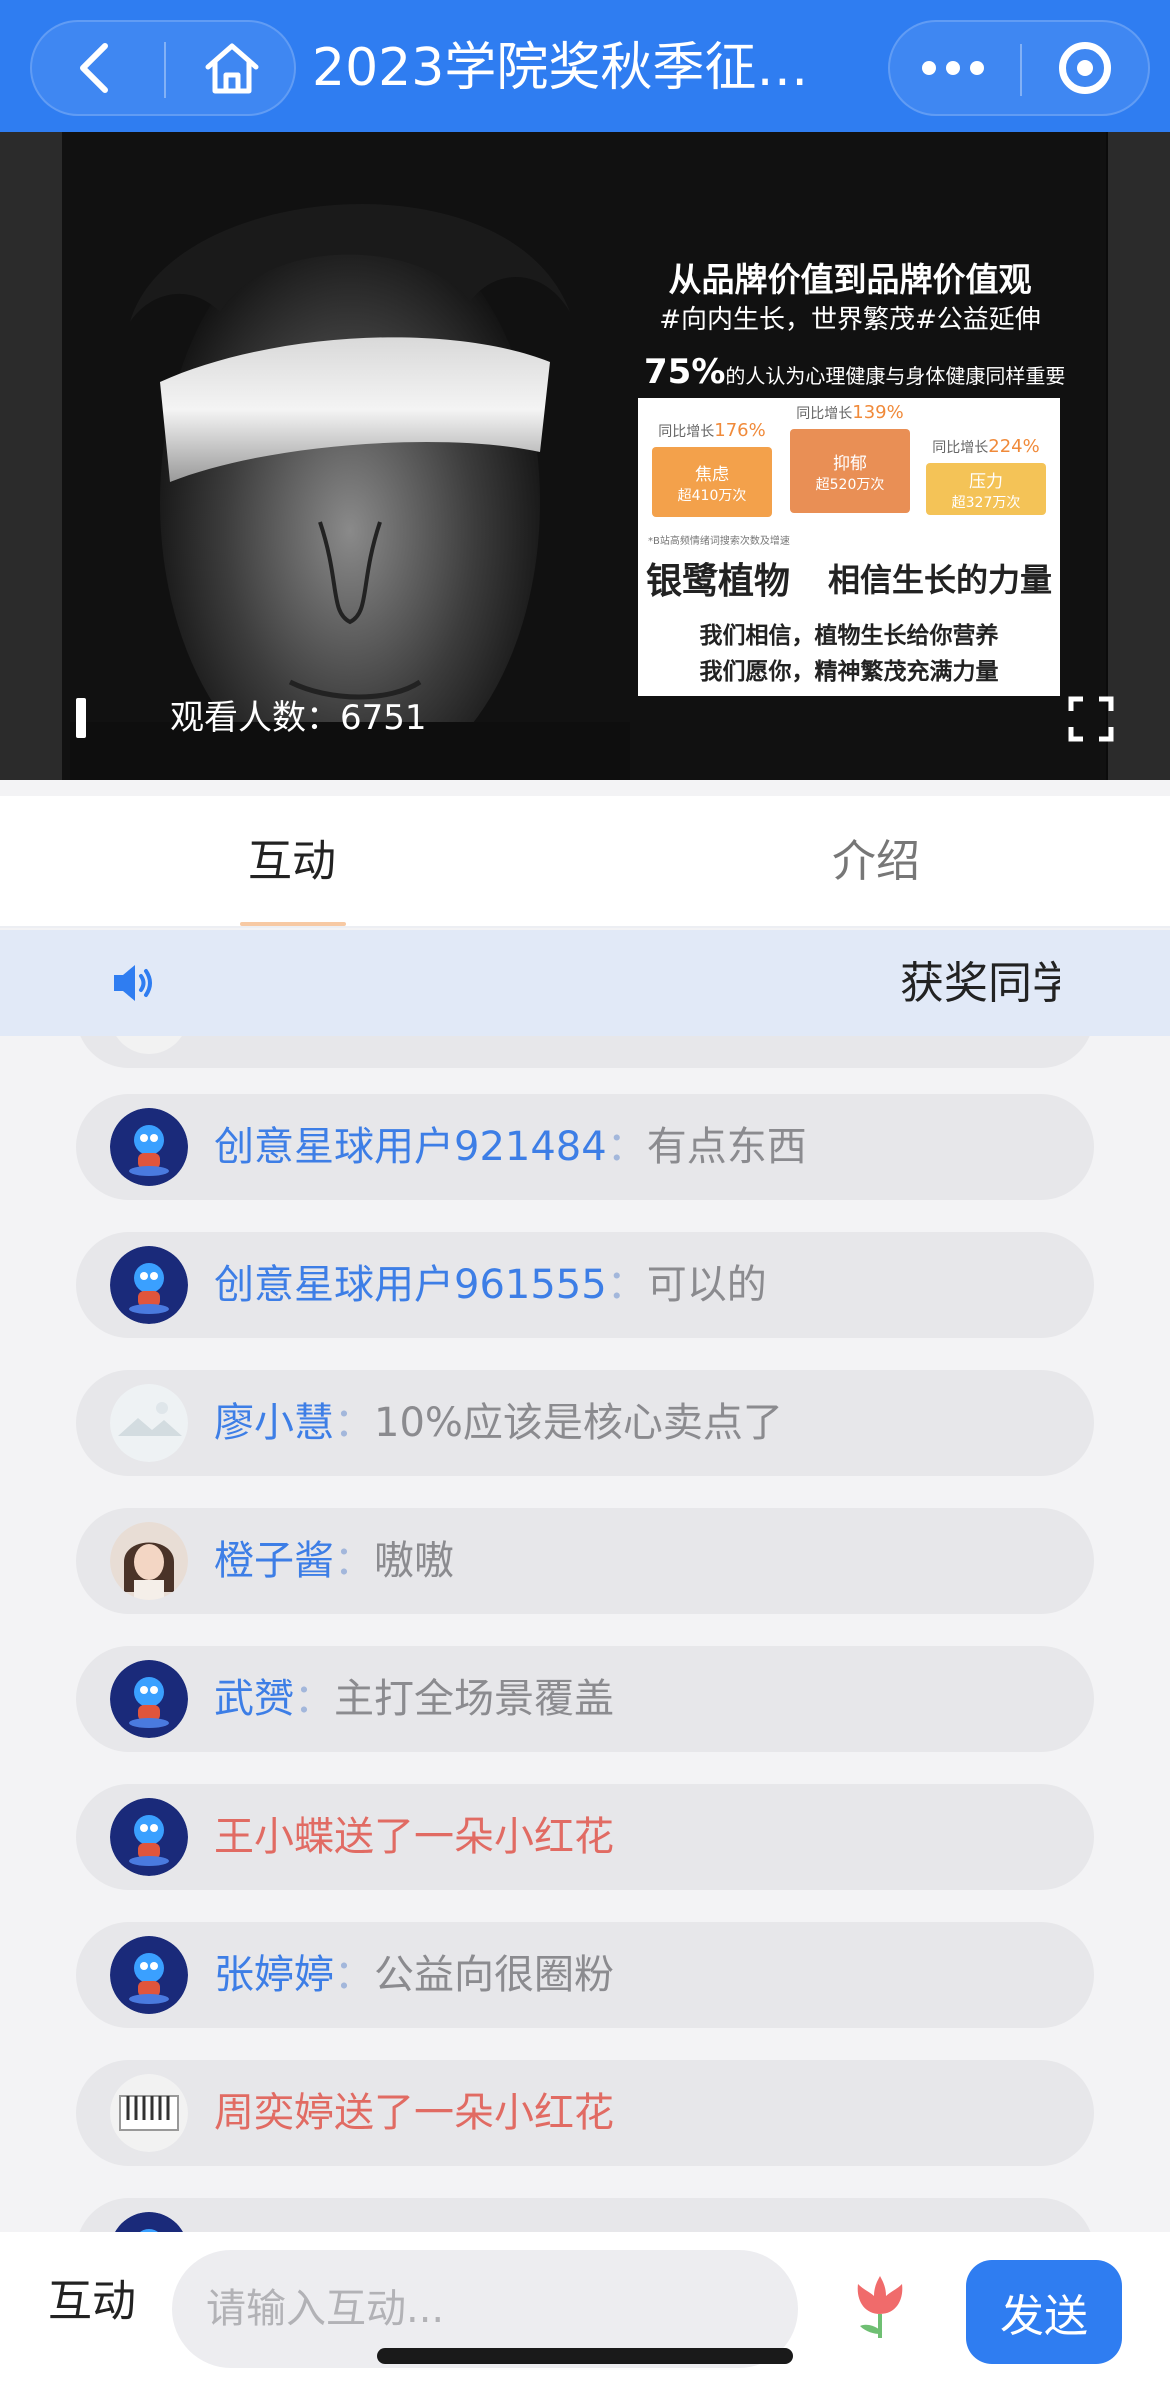  I want to click on chat-nickname: 创意星球用户961555, so click(410, 1285).